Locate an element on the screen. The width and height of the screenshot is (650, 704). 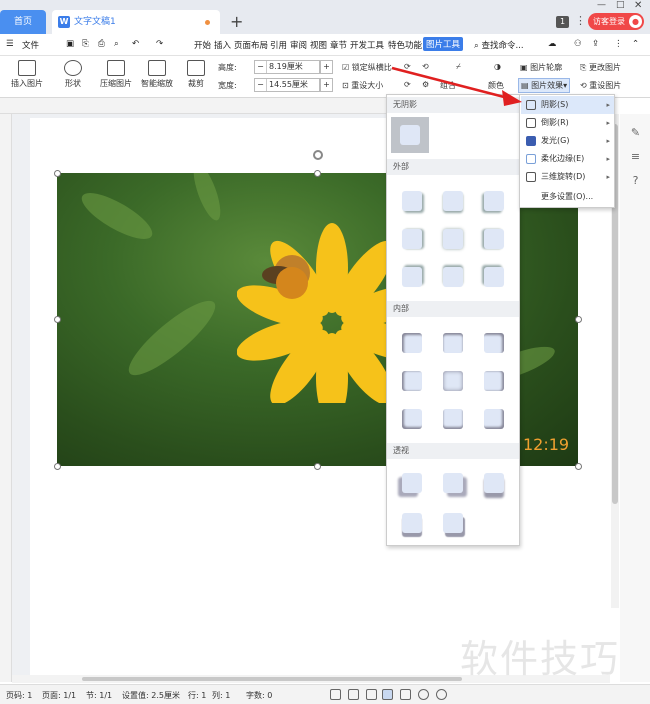
status-col: 列: 1 is located at coordinates (221, 695).